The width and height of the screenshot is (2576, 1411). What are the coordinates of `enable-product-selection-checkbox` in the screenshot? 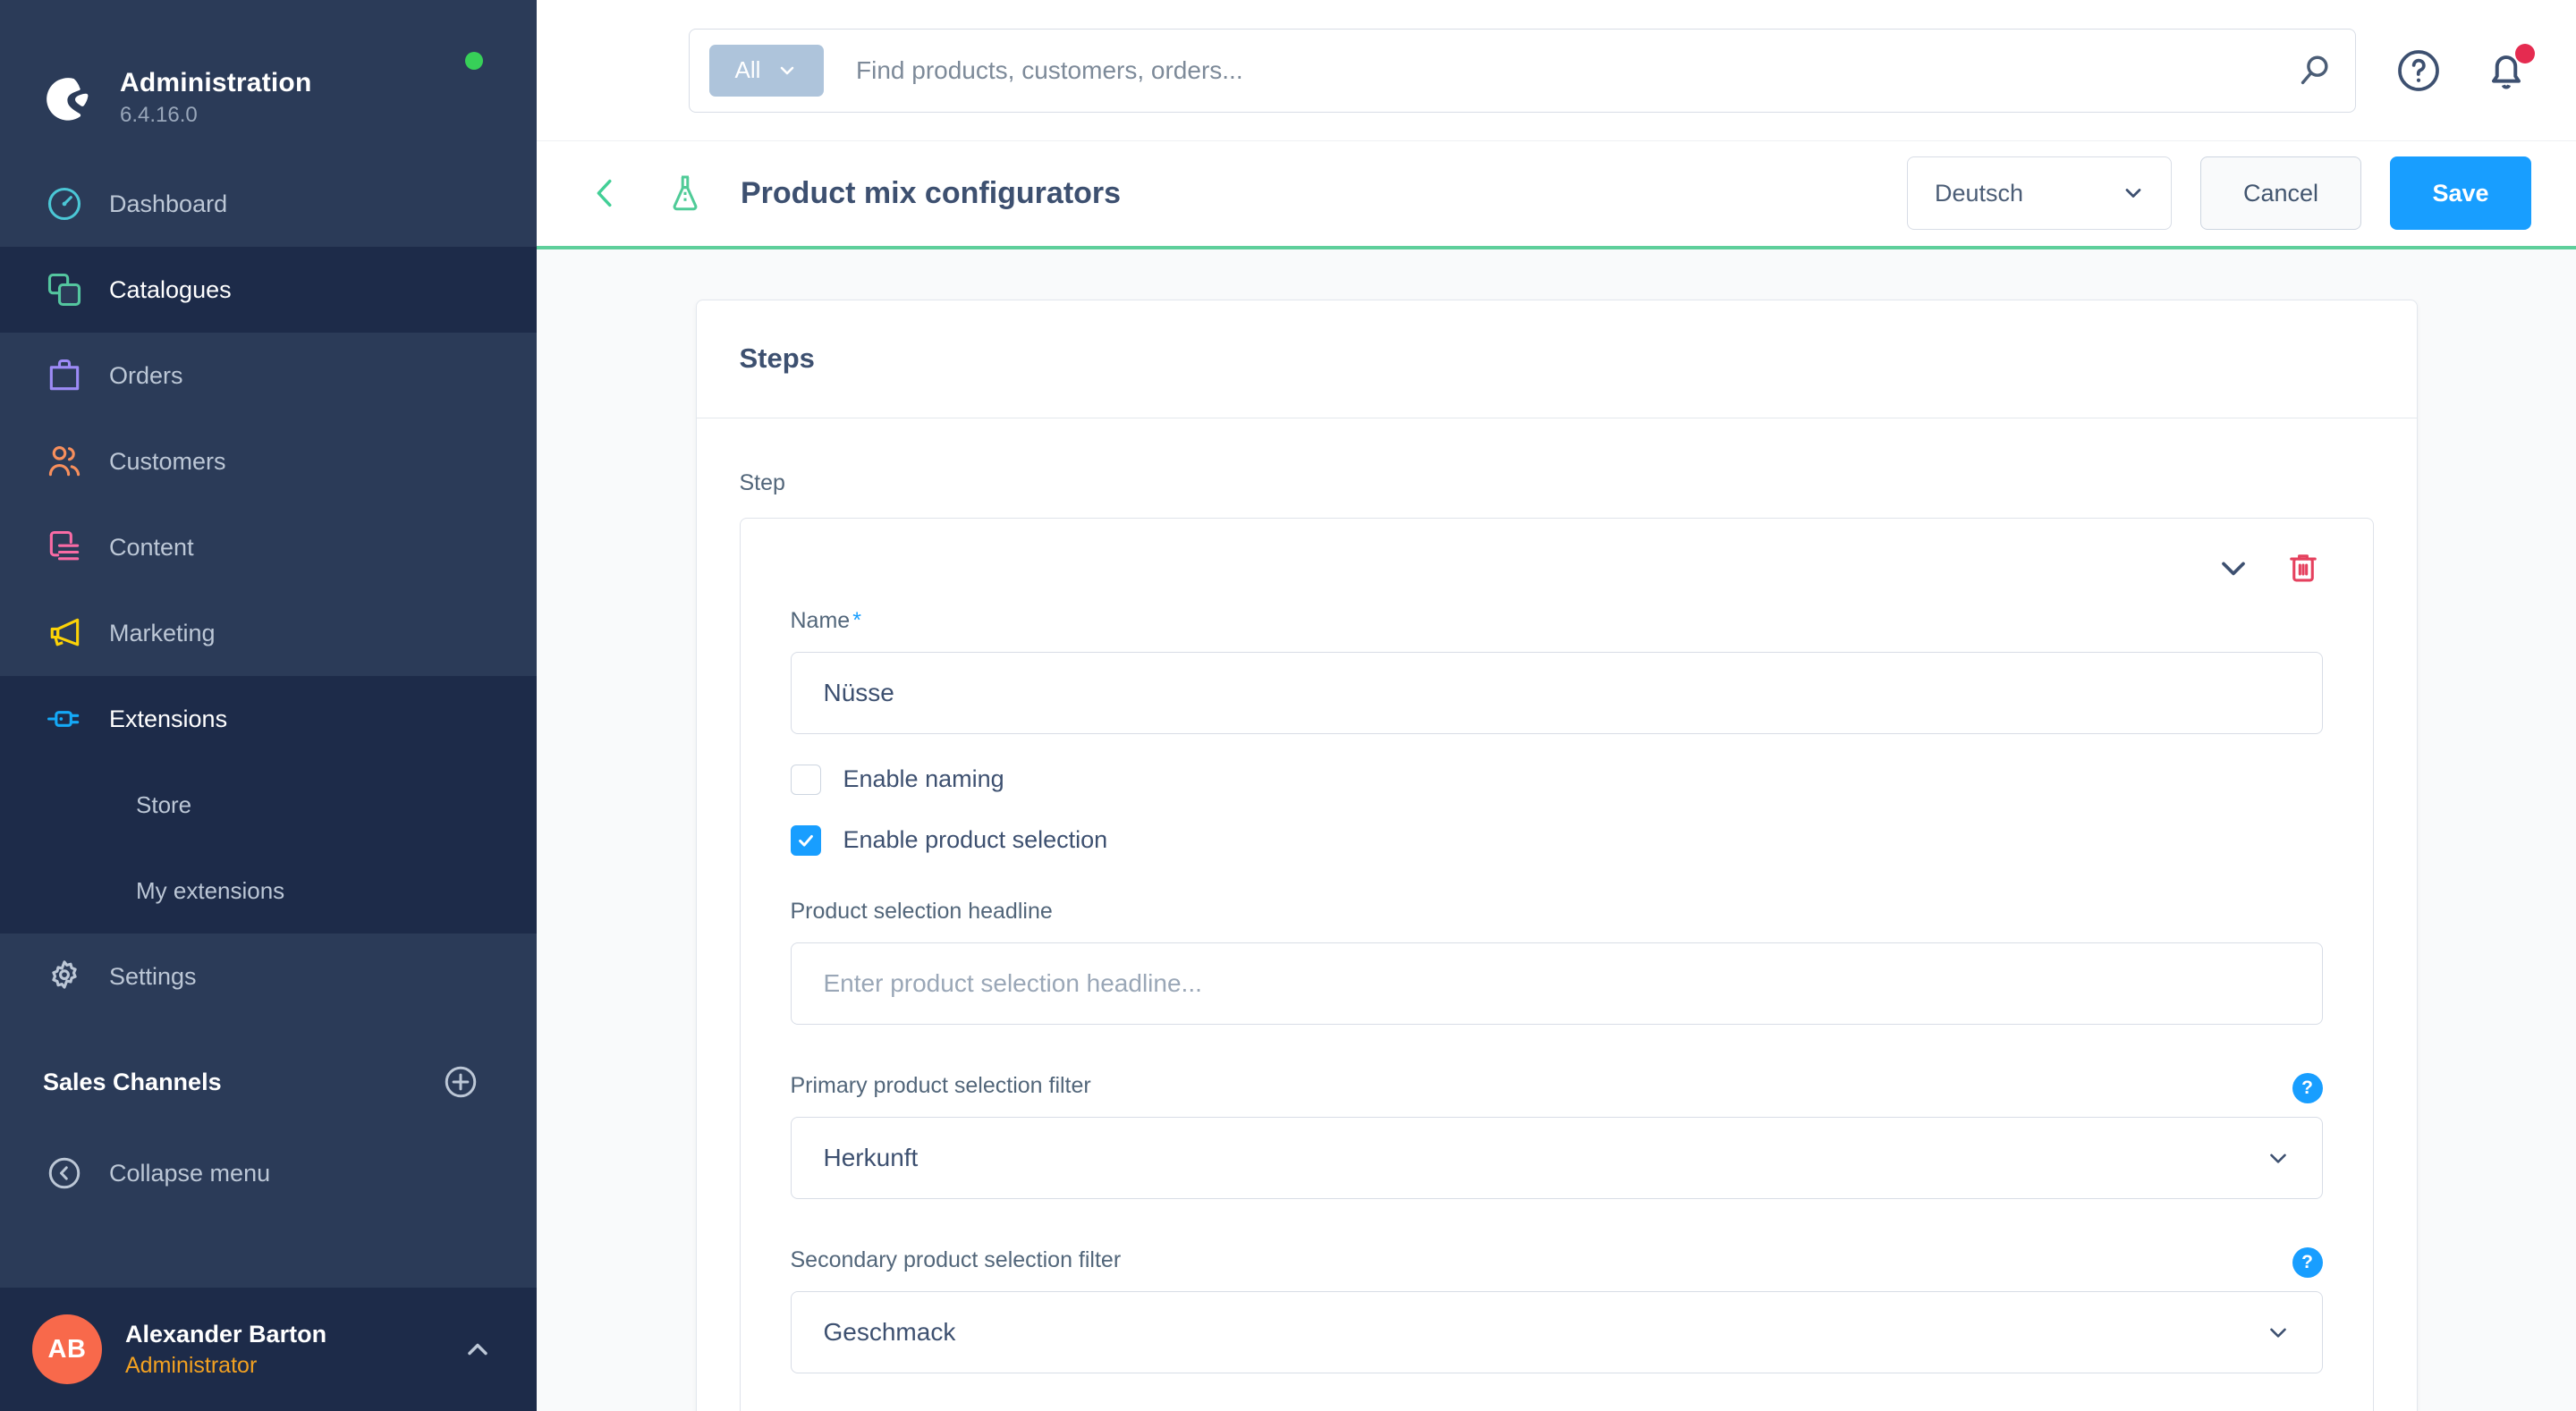 It's located at (805, 840).